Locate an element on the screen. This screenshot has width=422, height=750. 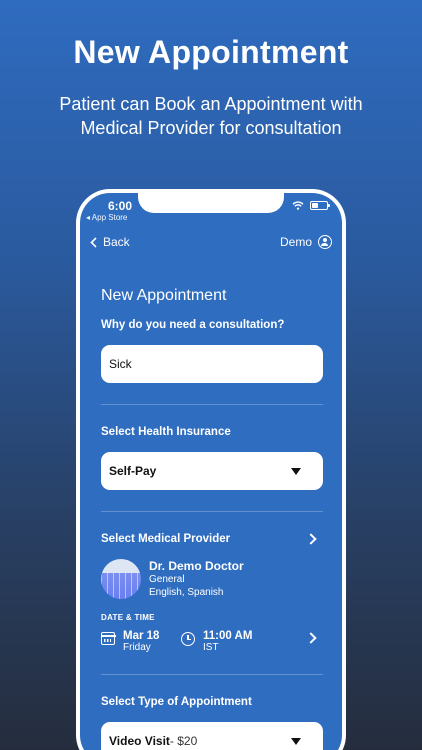
select-provider-row: Select Medical Provider is located at coordinates (212, 539).